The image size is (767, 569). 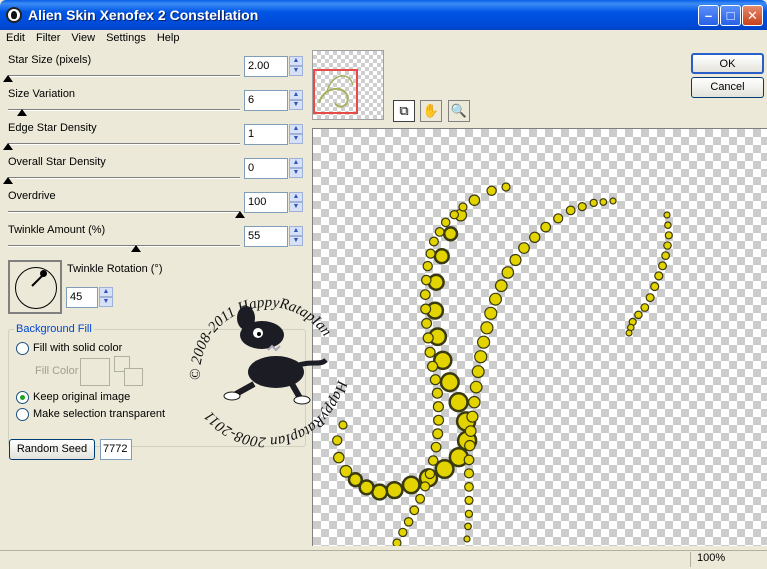 I want to click on menu-help: Help, so click(x=168, y=37).